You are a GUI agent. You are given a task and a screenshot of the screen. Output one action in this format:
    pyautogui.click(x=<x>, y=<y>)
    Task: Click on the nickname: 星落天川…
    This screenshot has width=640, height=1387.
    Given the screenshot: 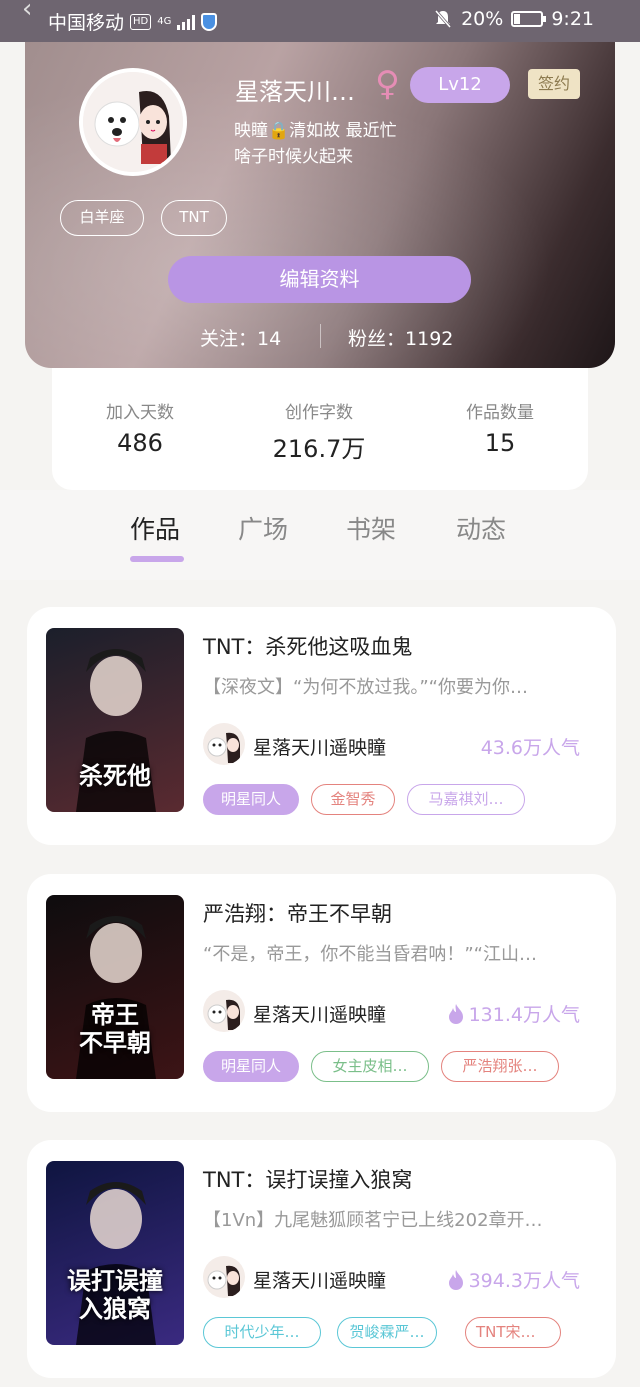 What is the action you would take?
    pyautogui.click(x=295, y=92)
    